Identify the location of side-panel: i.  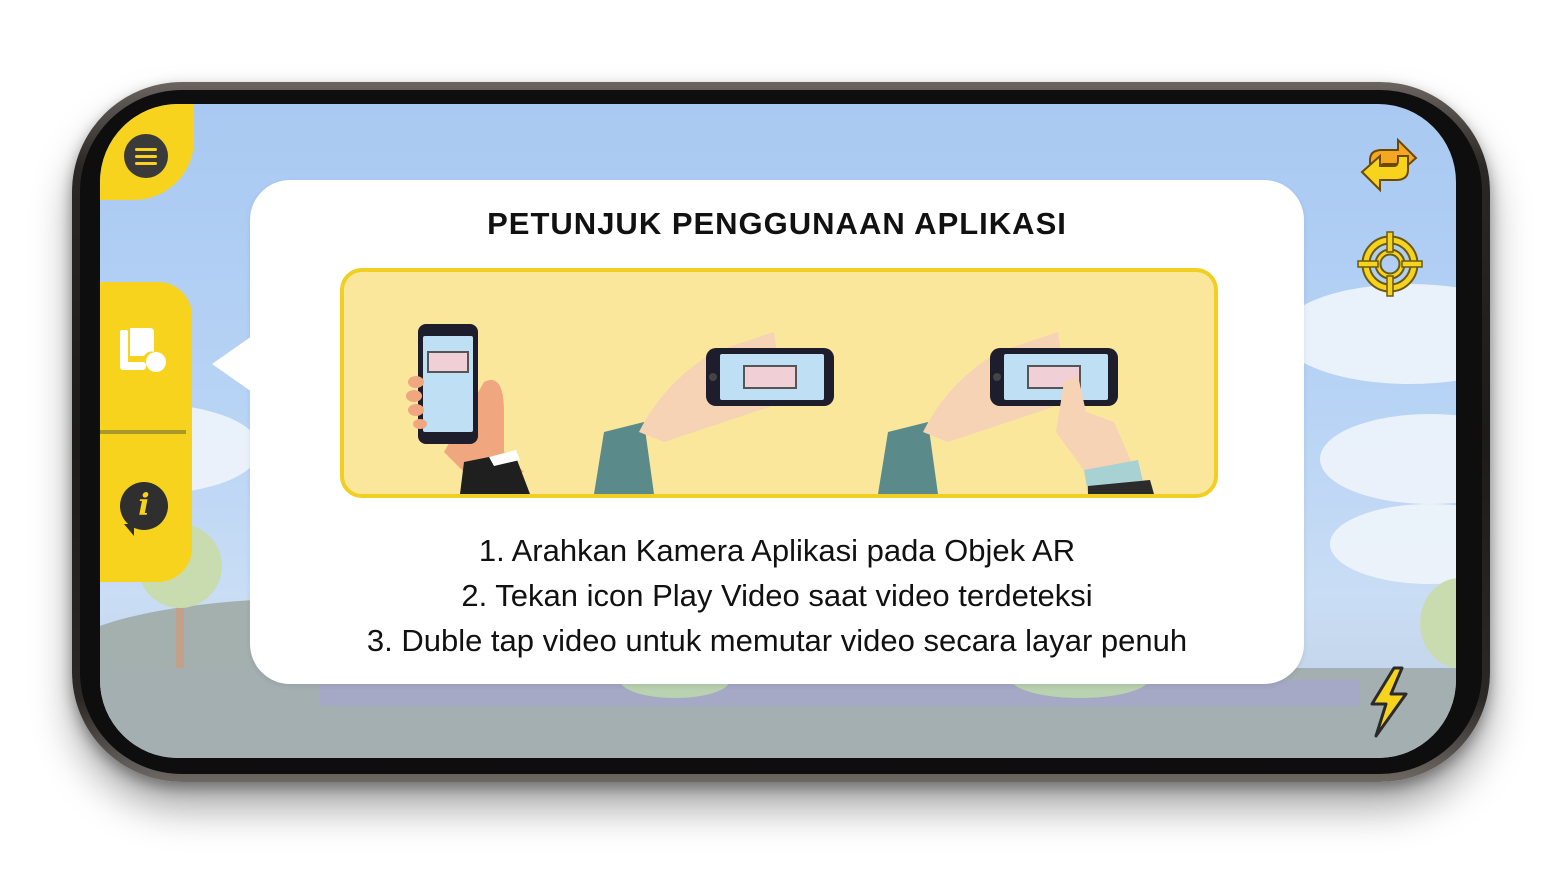
(146, 432).